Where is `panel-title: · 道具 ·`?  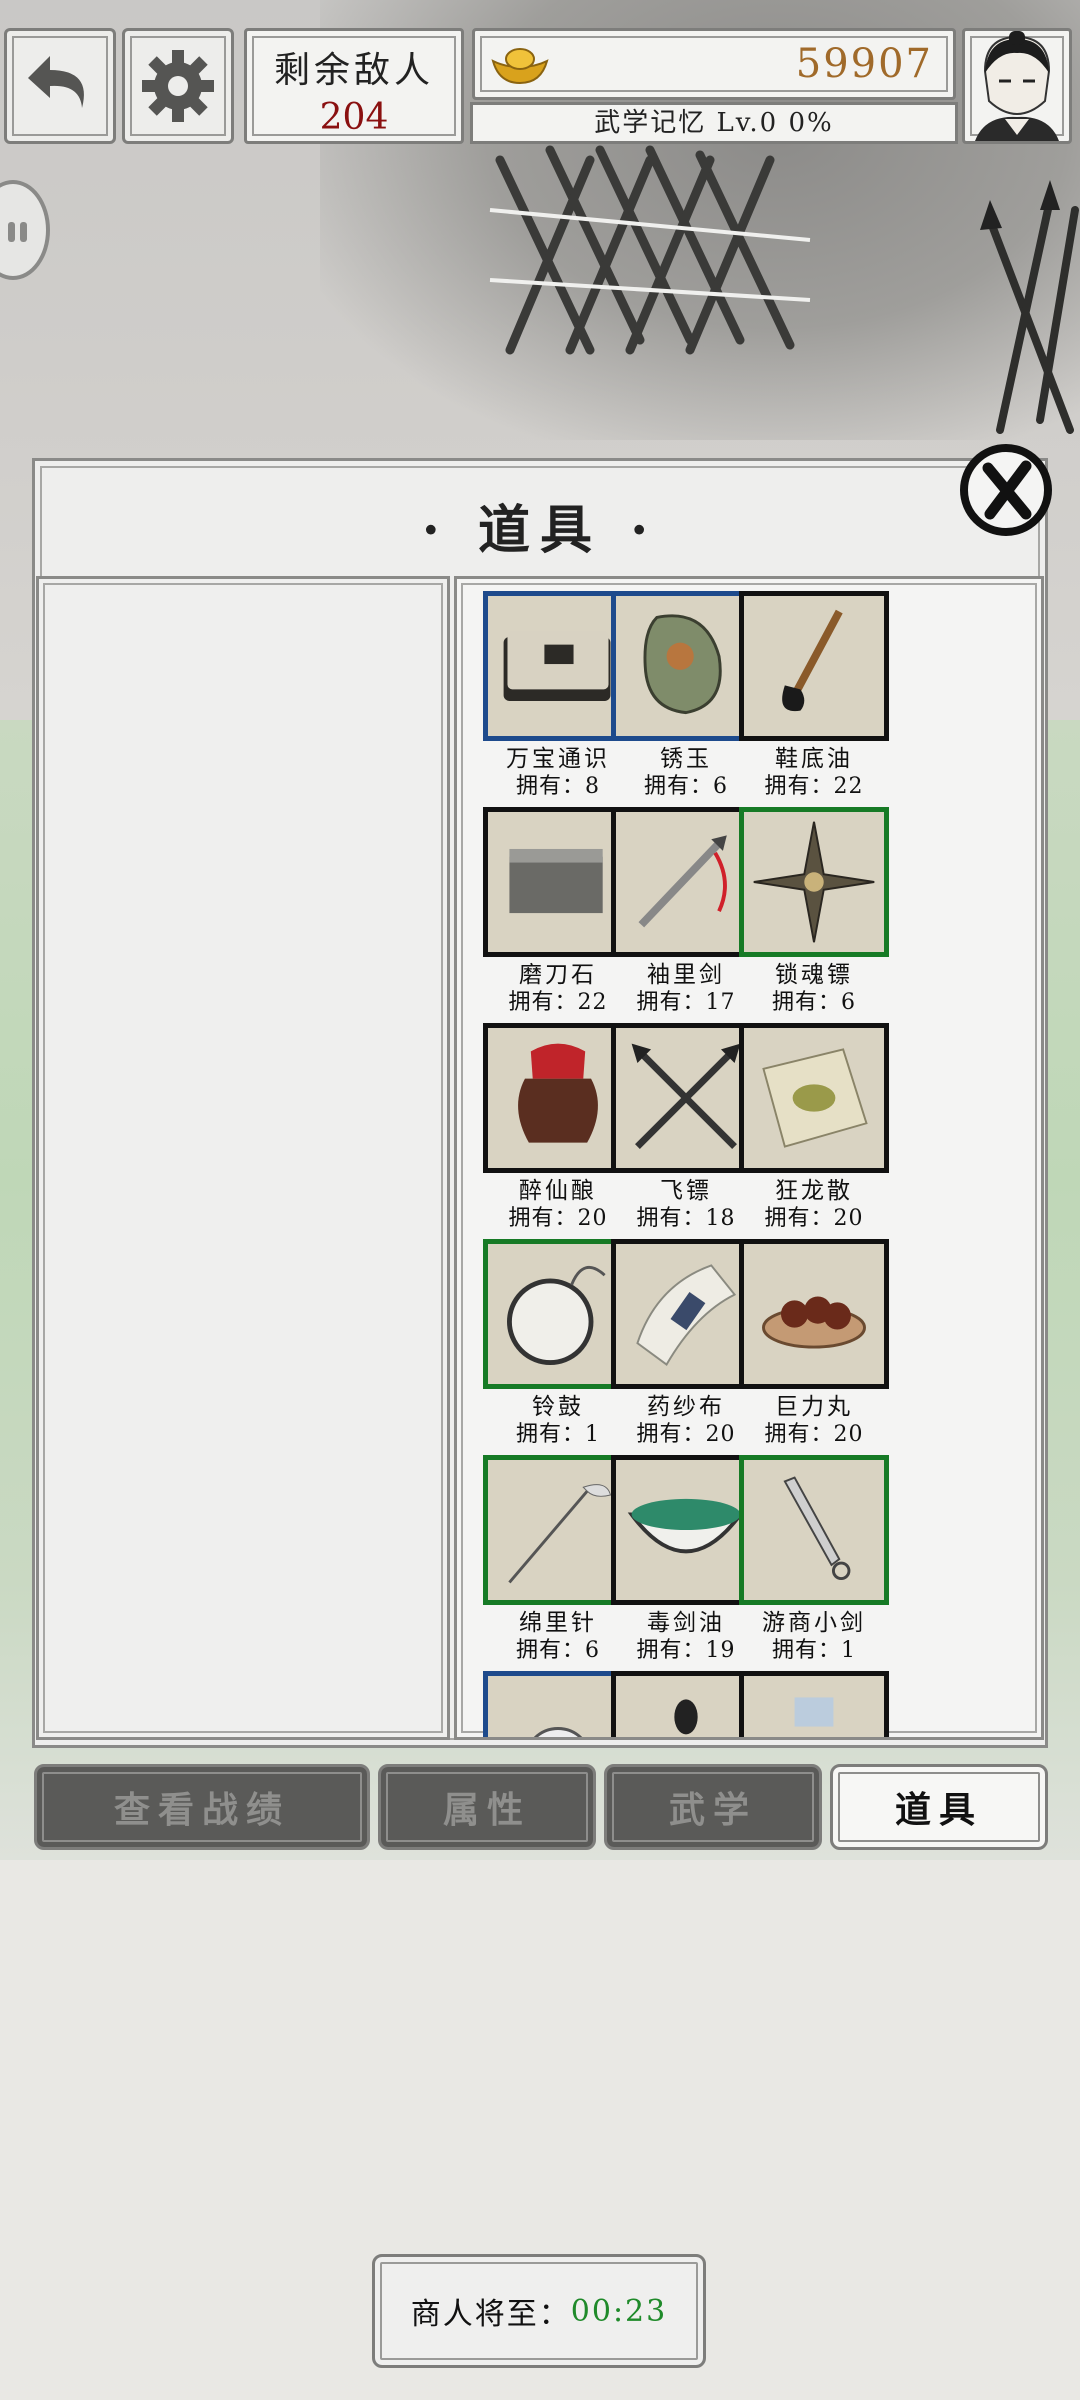 panel-title: · 道具 · is located at coordinates (540, 530).